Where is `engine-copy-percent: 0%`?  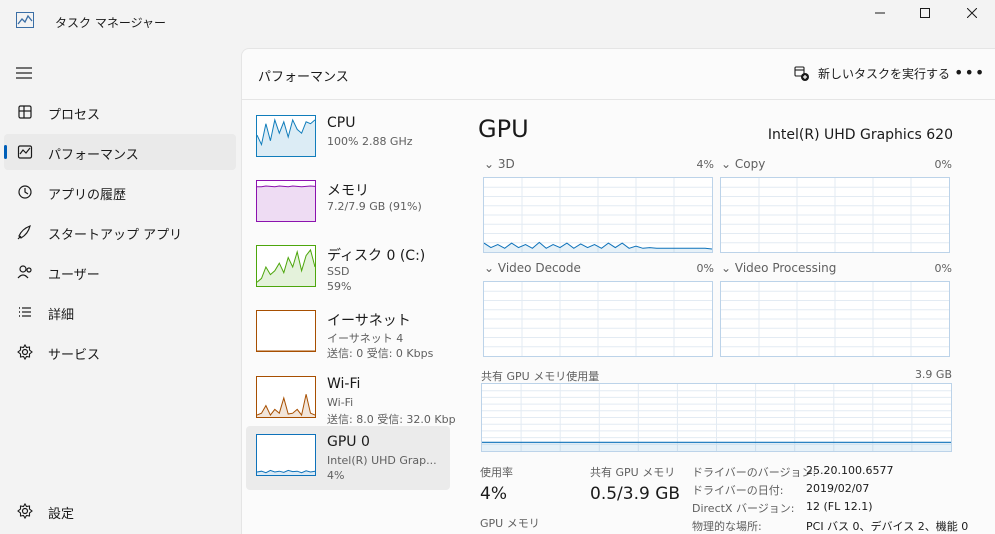 engine-copy-percent: 0% is located at coordinates (943, 164).